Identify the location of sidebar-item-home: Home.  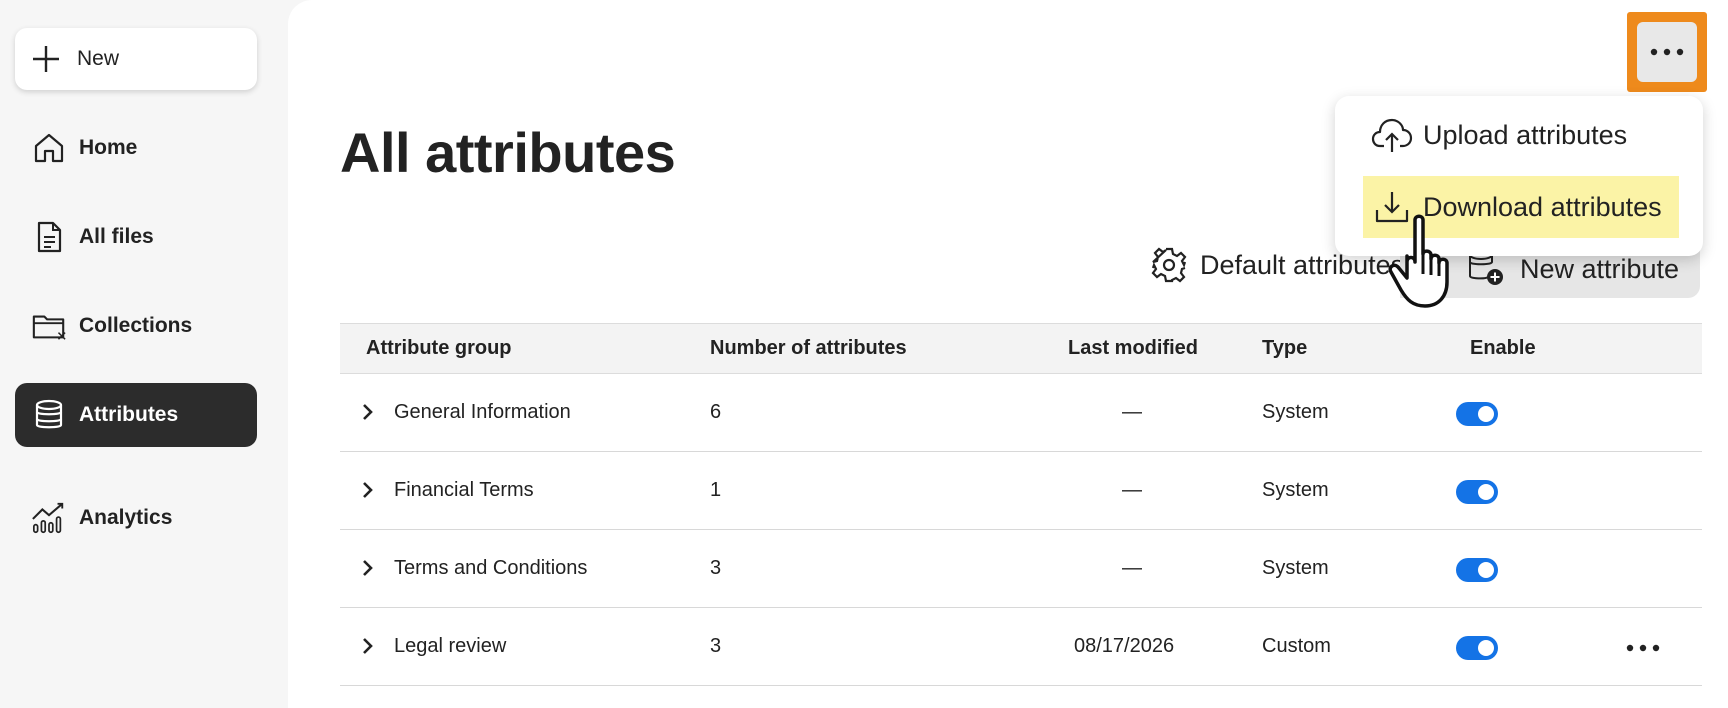
(136, 148).